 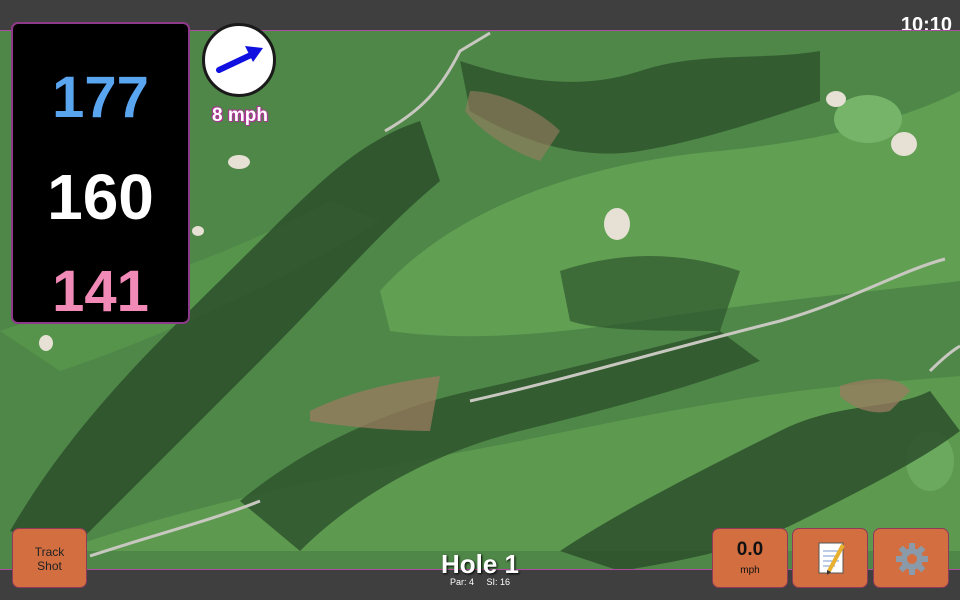 I want to click on track-shot-label-line1: Track, so click(x=49, y=552).